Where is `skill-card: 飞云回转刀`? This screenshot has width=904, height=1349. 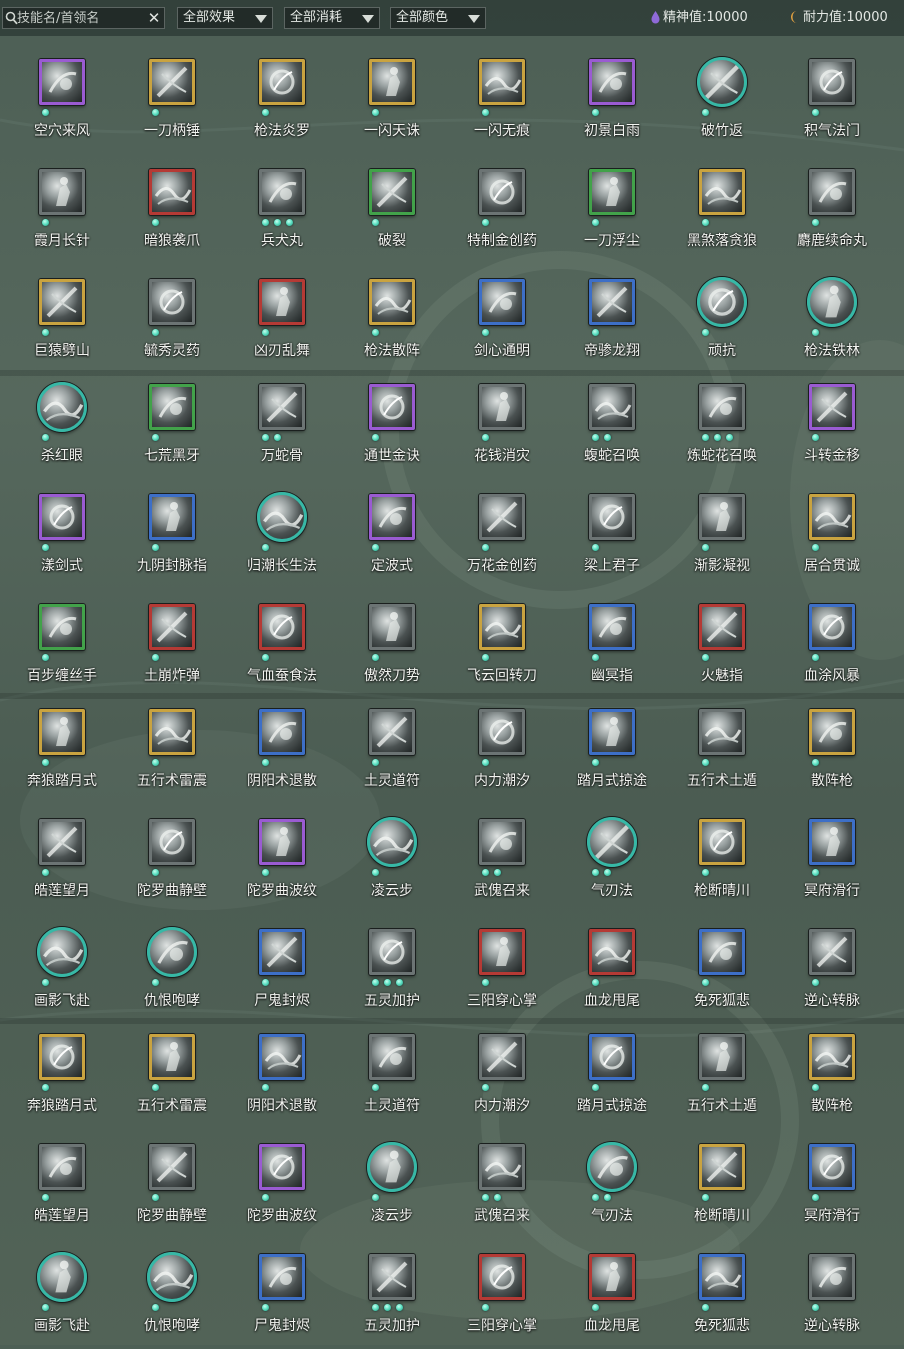
skill-card: 飞云回转刀 is located at coordinates (502, 649).